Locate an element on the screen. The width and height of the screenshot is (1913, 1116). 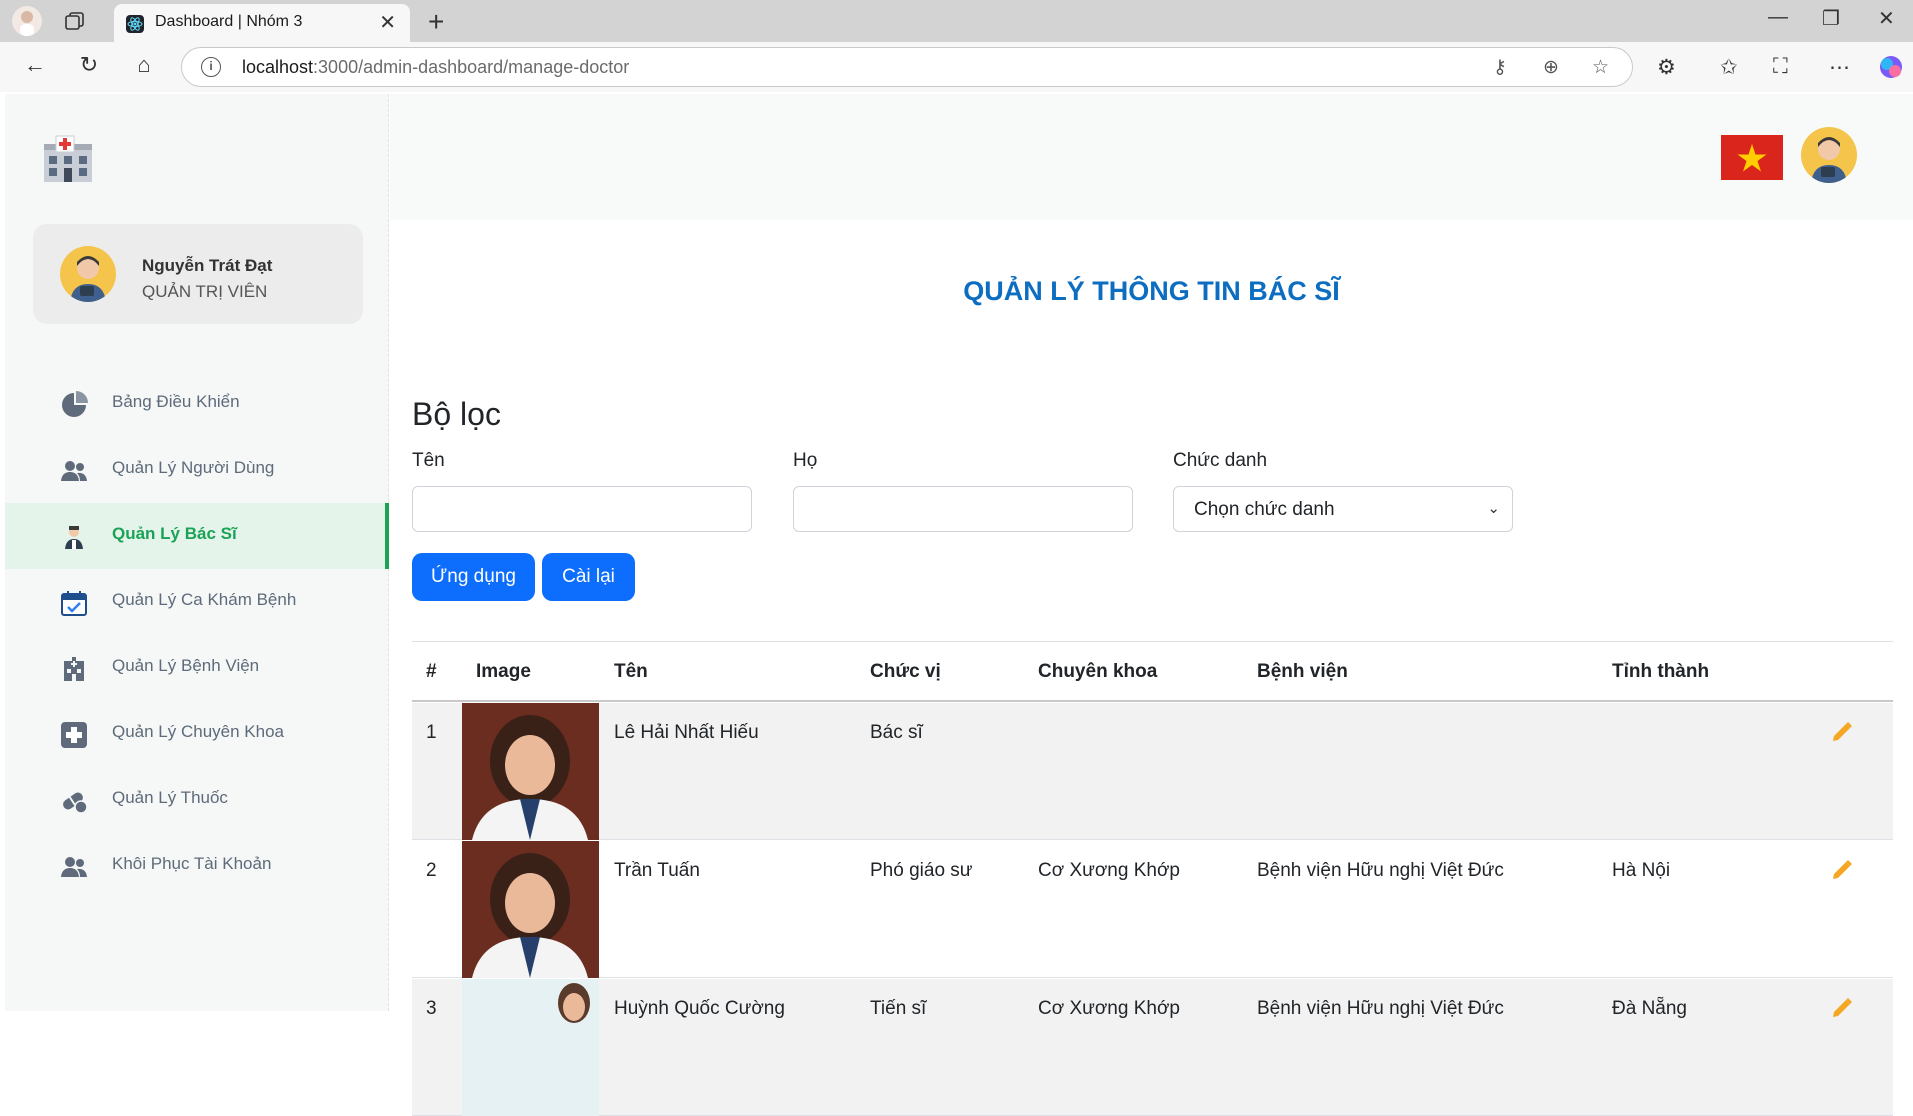
plus-square-icon is located at coordinates (74, 735).